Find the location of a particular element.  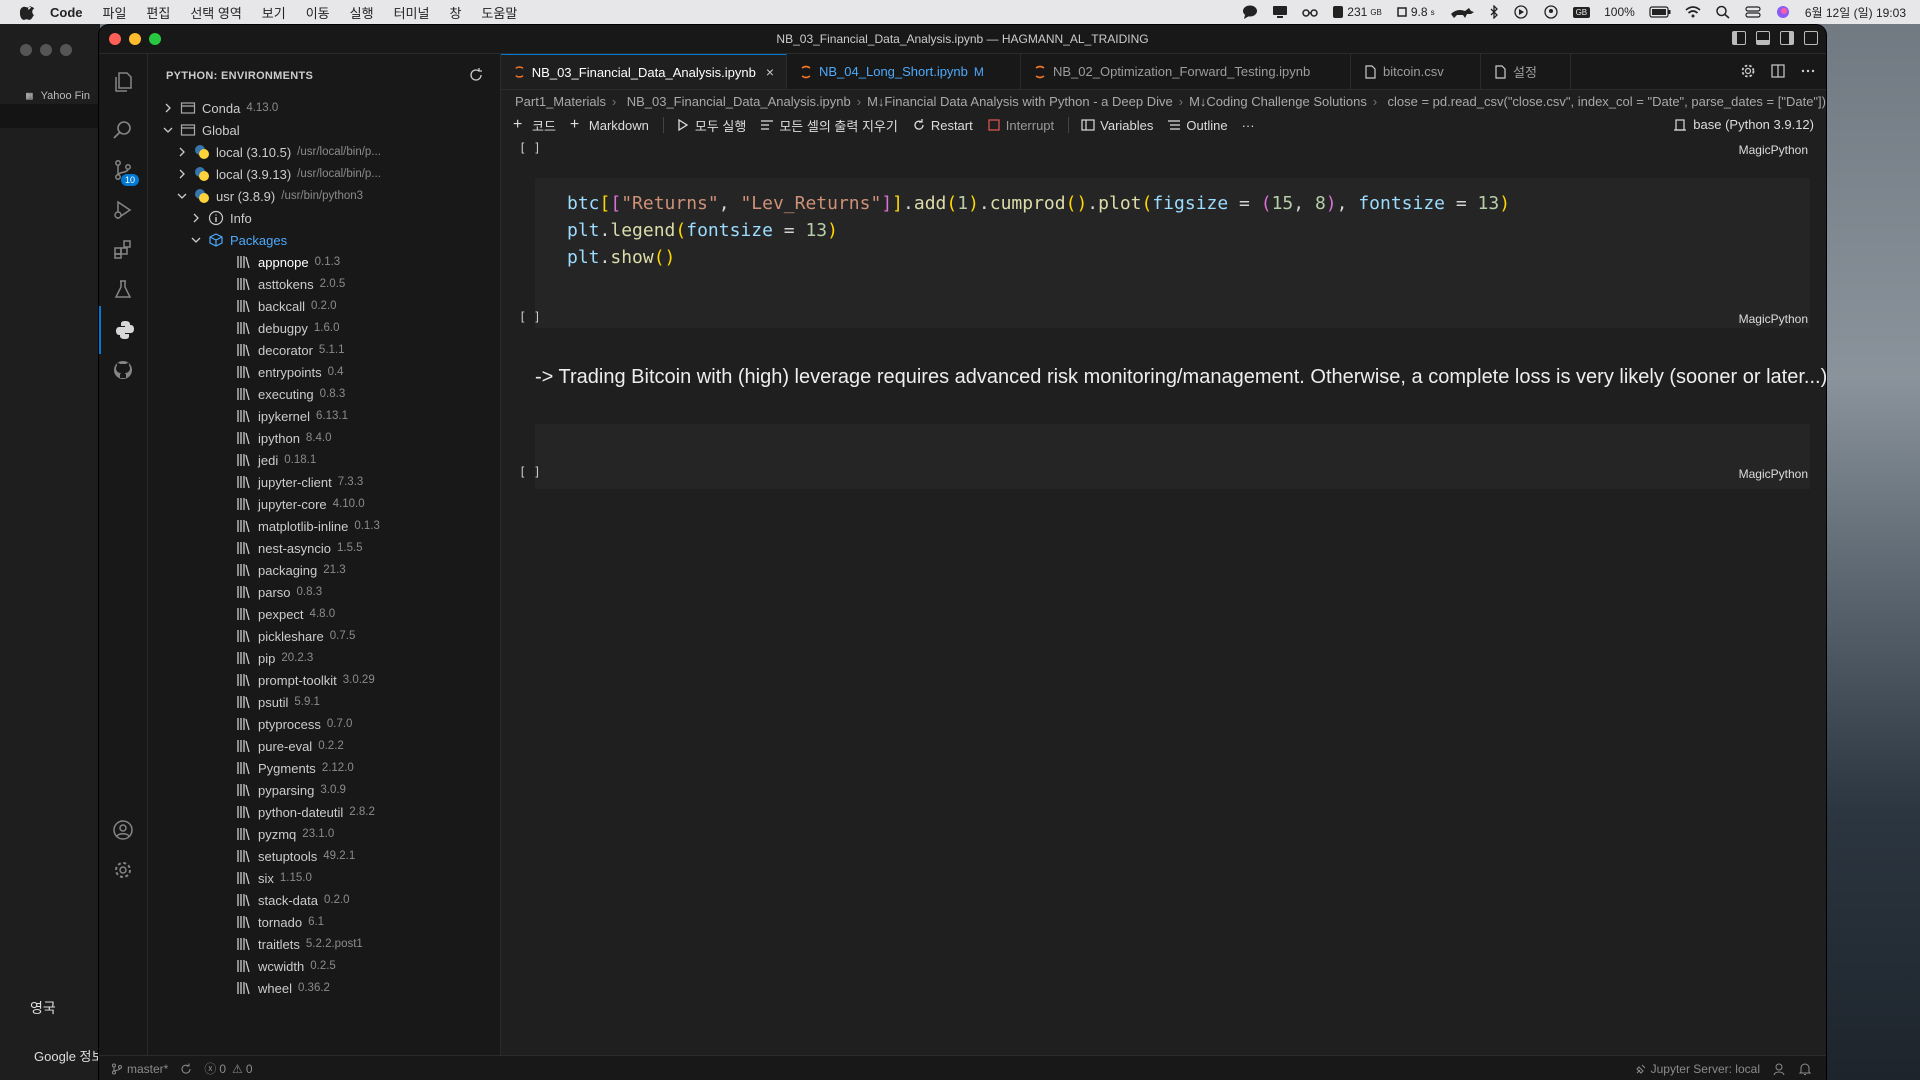

chat-bubble-icon is located at coordinates (1250, 12).